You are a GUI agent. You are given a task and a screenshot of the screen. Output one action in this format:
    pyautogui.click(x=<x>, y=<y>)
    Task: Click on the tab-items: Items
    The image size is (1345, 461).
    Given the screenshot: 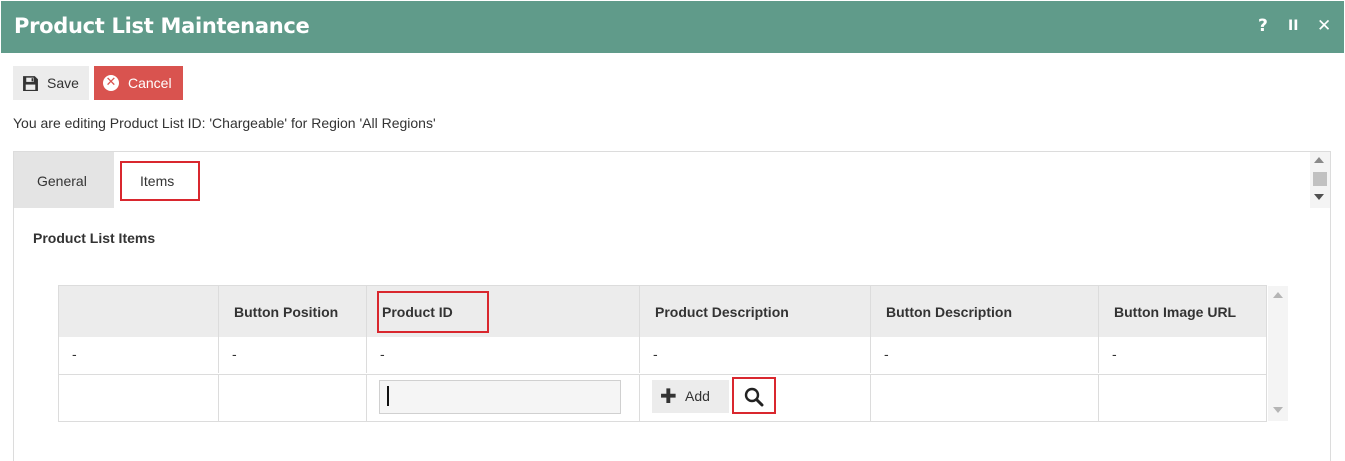 What is the action you would take?
    pyautogui.click(x=160, y=181)
    